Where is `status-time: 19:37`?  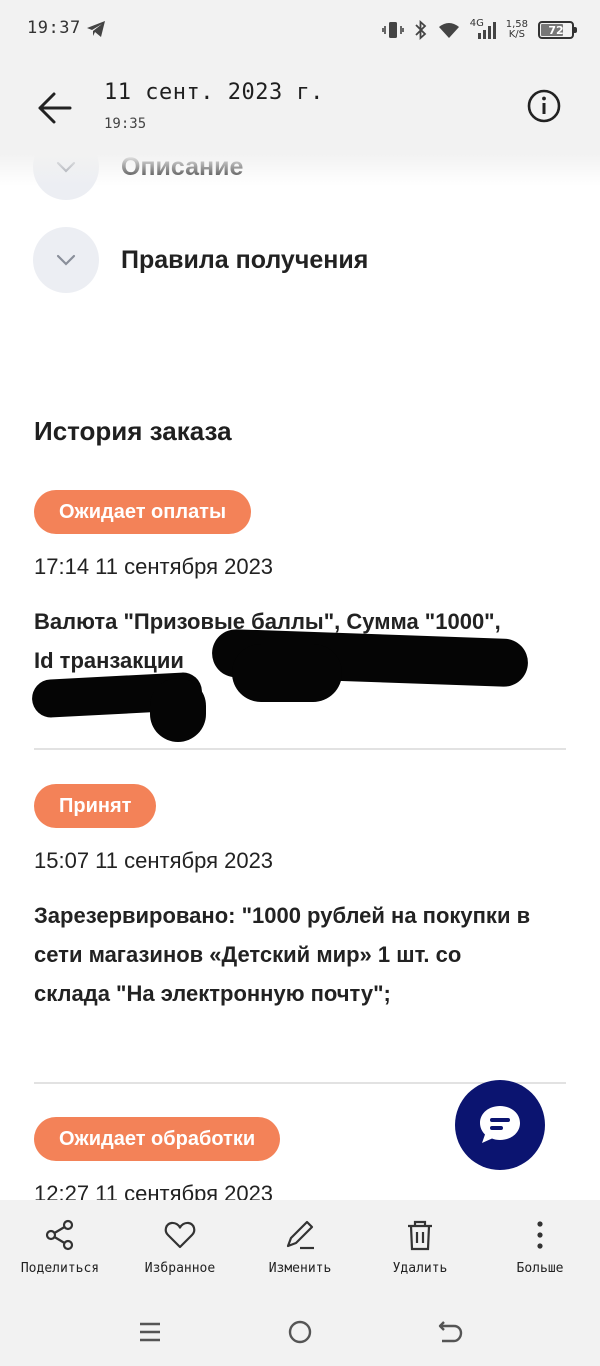 status-time: 19:37 is located at coordinates (54, 28).